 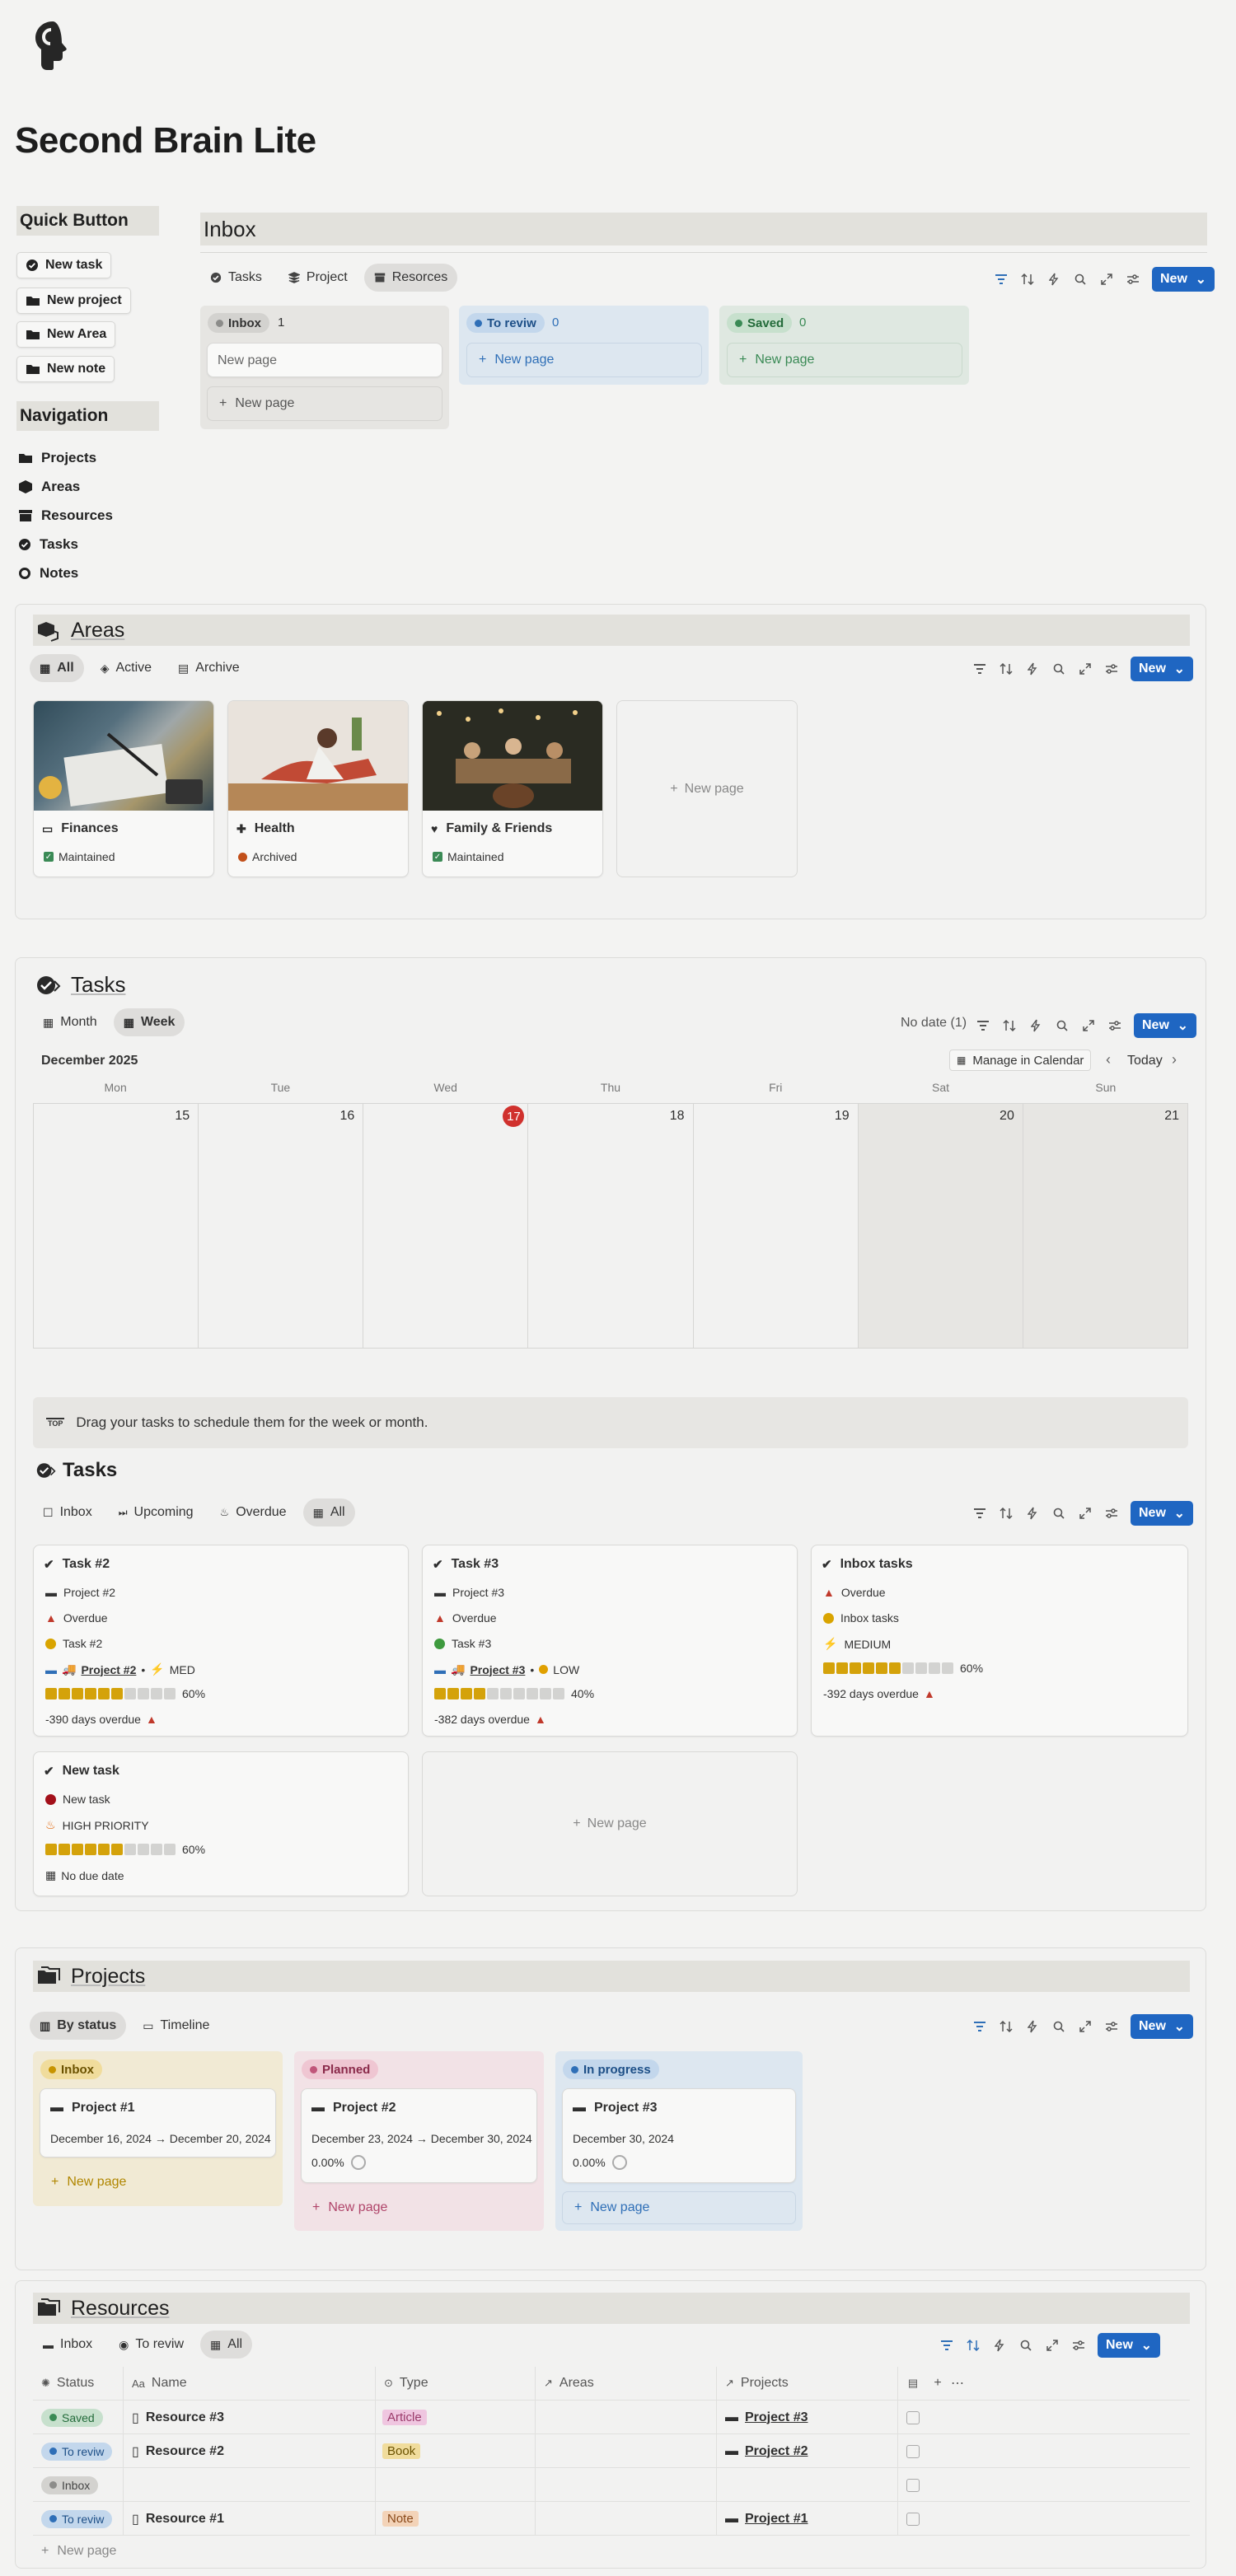 I want to click on type-cell: Note, so click(x=456, y=2519).